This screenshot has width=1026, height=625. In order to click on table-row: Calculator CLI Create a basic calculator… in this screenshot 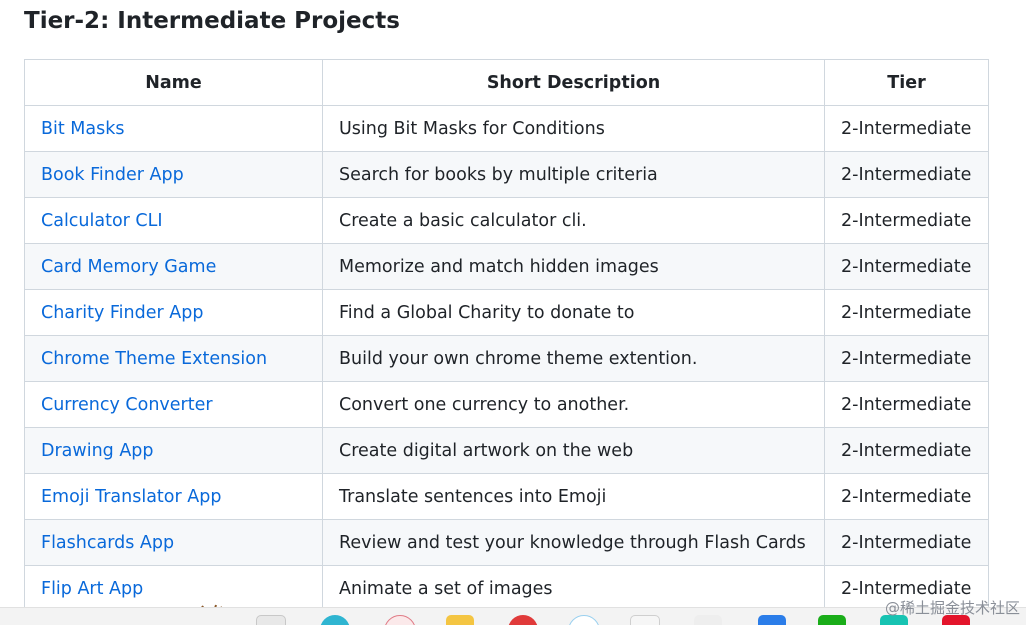, I will do `click(506, 220)`.